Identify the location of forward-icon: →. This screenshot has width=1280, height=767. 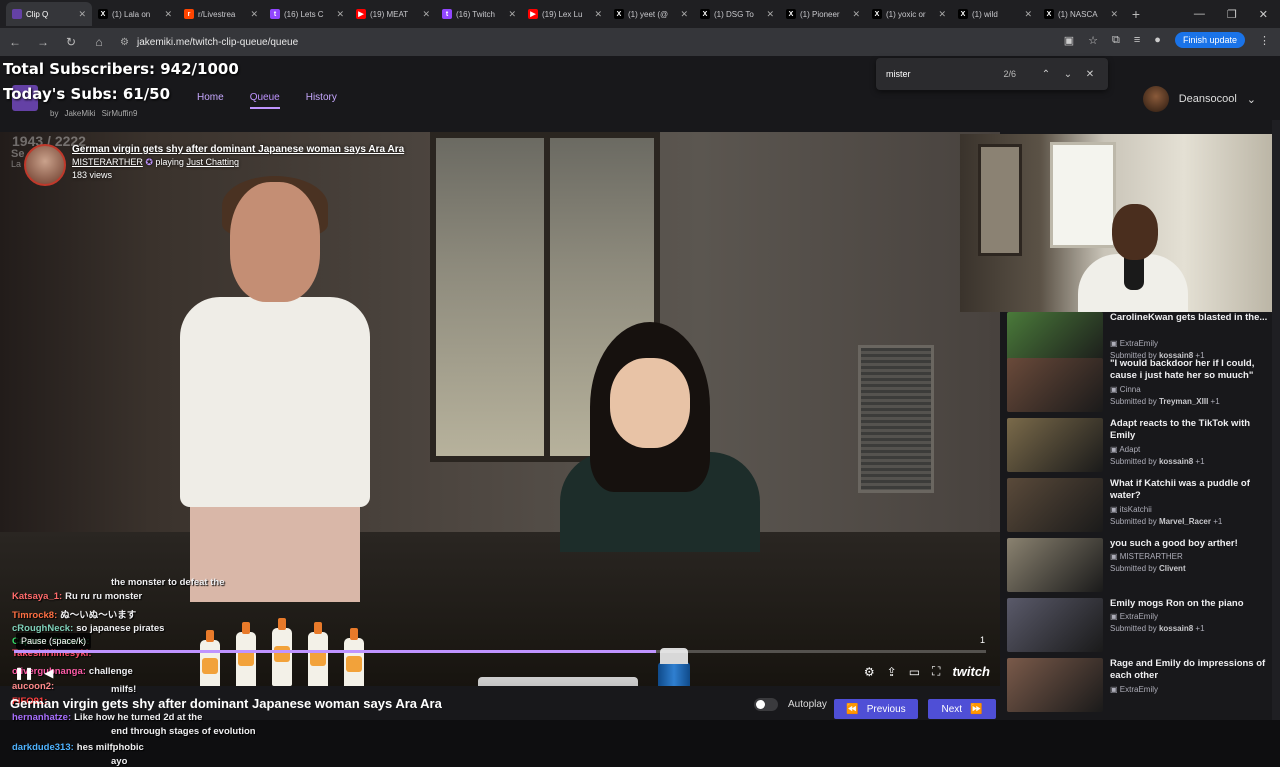
(43, 42).